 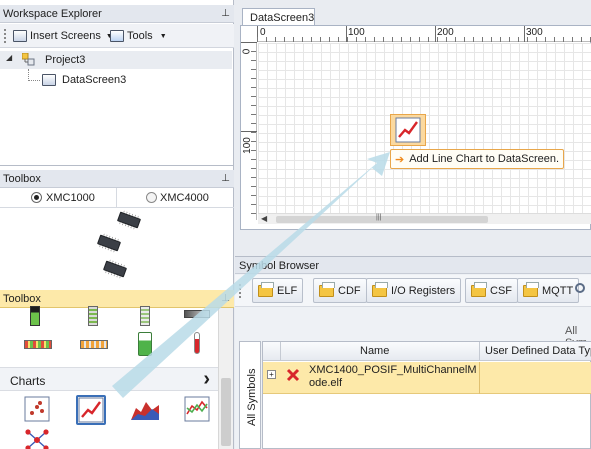 What do you see at coordinates (477, 159) in the screenshot?
I see `drop-tooltip: ➔ Add Line Chart to DataScreen.` at bounding box center [477, 159].